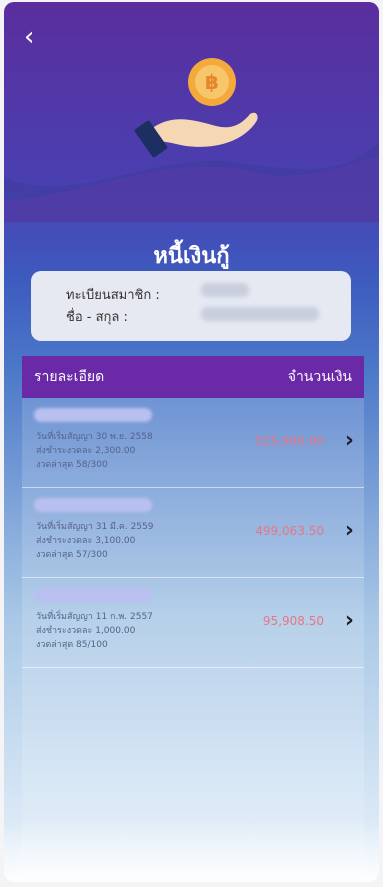 The image size is (383, 887). Describe the element at coordinates (319, 377) in the screenshot. I see `column-header-amount: จำนวนเงิน` at that location.